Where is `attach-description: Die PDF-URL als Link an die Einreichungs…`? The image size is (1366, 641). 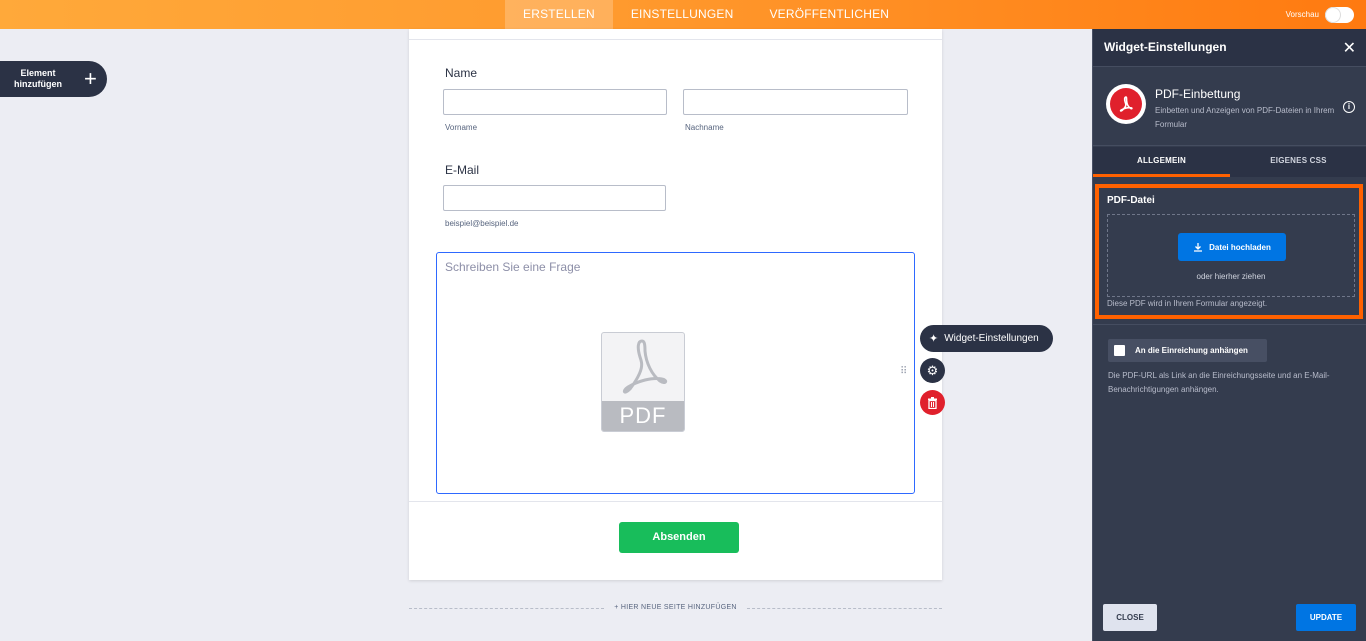
attach-description: Die PDF-URL als Link an die Einreichungs… is located at coordinates (1219, 382).